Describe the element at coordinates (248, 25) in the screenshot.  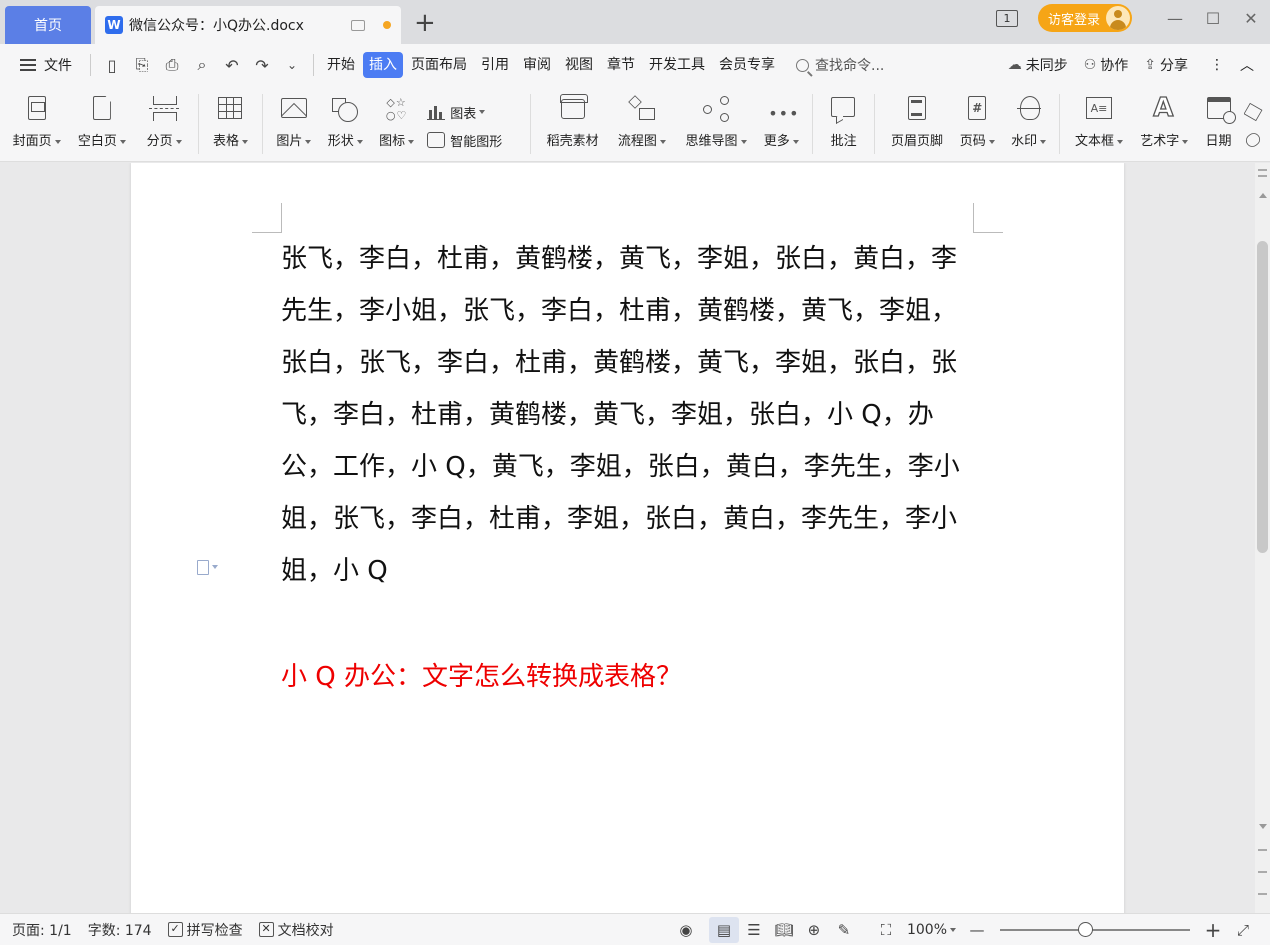
I see `tab-document: W 微信公众号：小Q办公.docx` at that location.